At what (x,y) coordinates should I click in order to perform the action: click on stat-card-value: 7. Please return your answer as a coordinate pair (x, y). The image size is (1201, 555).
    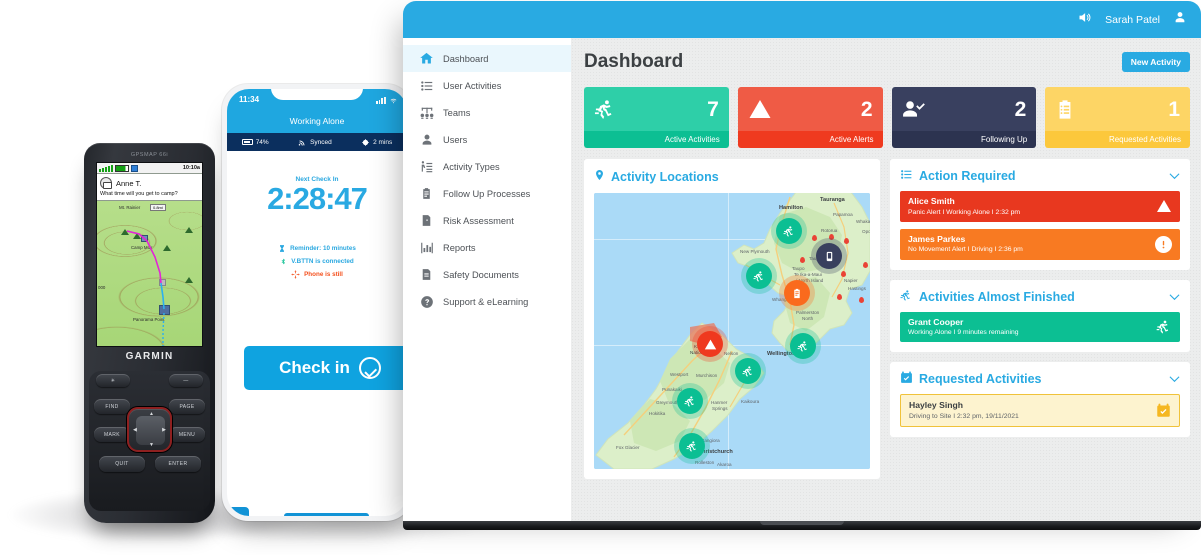
    Looking at the image, I should click on (713, 109).